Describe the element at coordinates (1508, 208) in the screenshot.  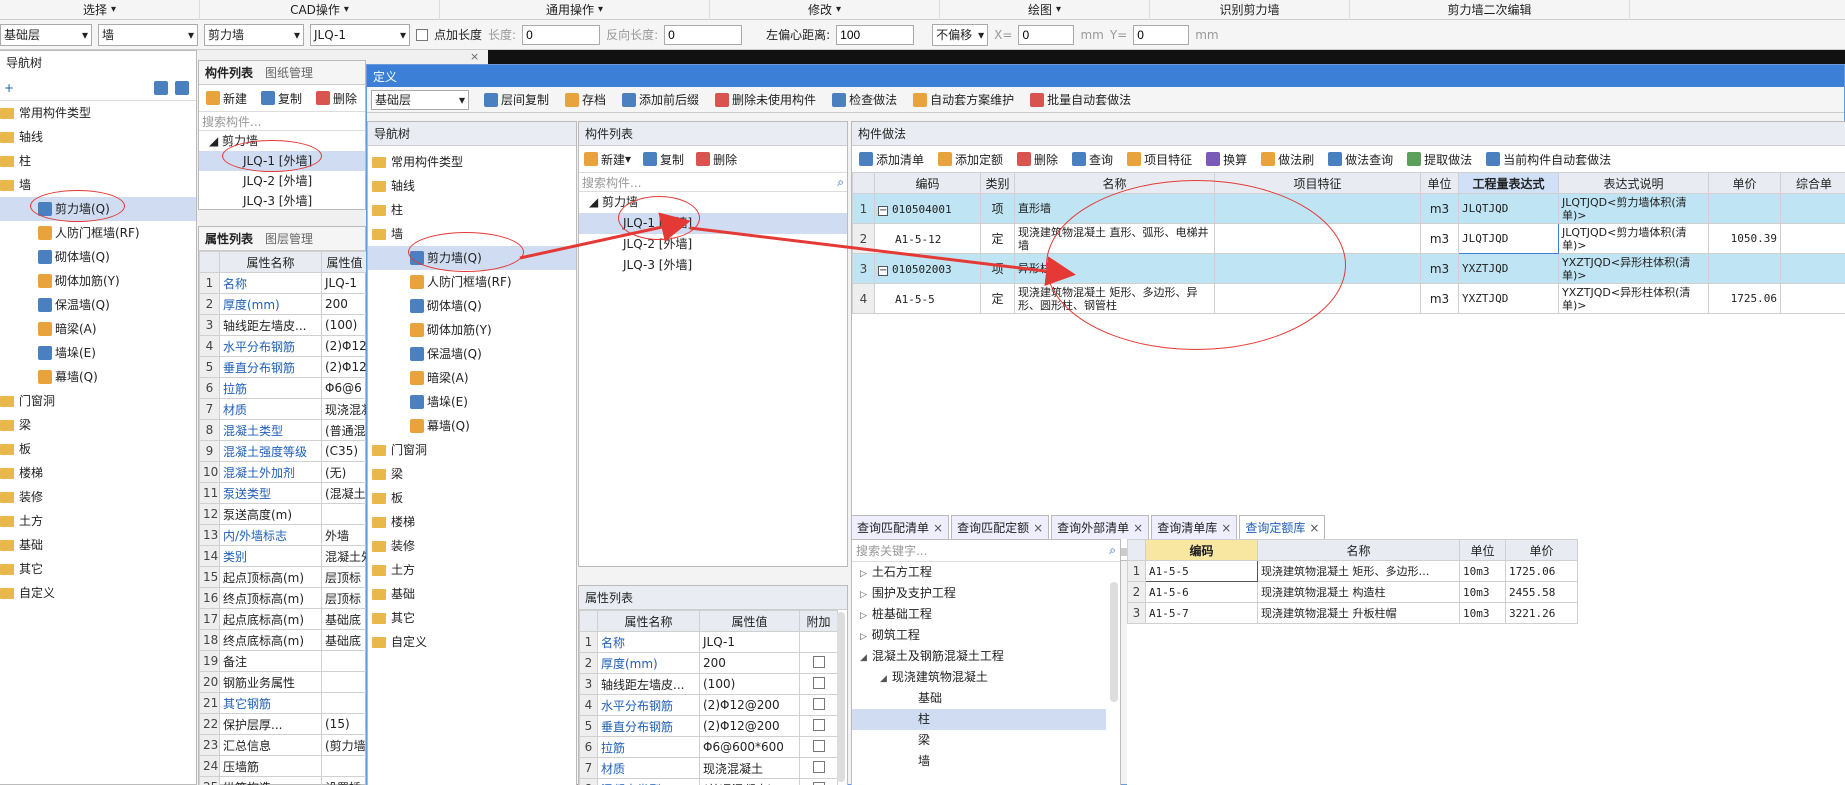
I see `method-expression: JLQTJQD` at that location.